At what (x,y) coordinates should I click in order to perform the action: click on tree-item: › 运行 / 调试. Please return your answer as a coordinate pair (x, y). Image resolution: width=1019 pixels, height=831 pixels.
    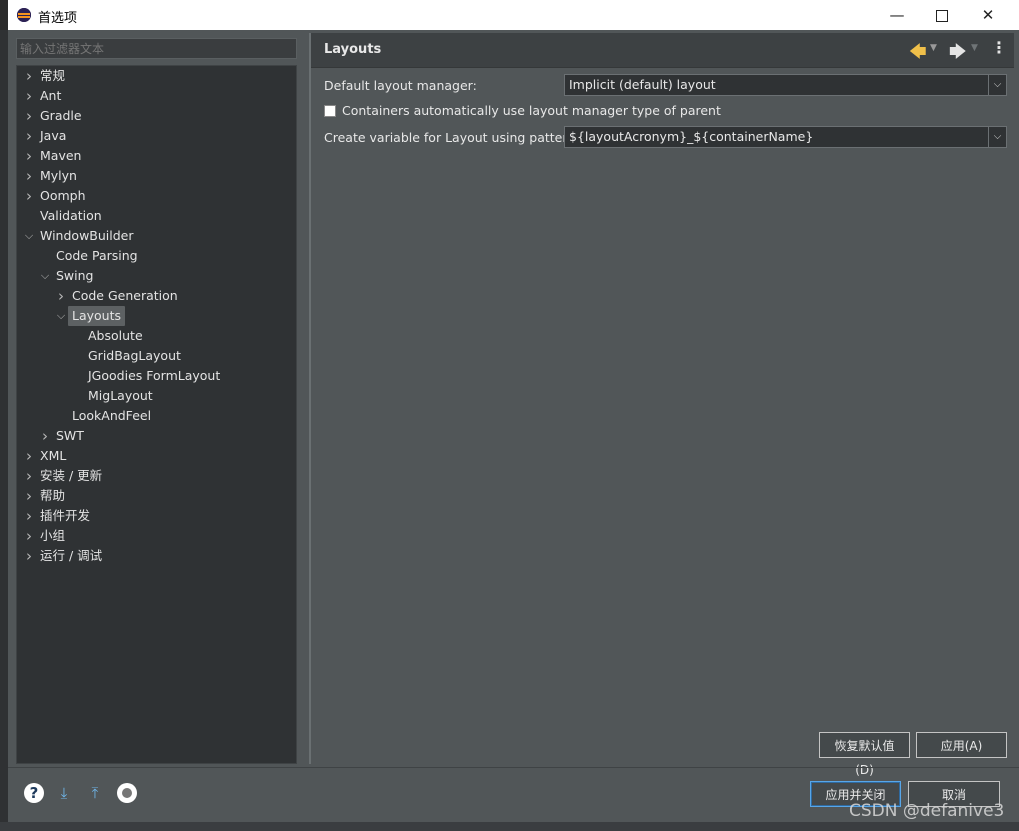
    Looking at the image, I should click on (156, 556).